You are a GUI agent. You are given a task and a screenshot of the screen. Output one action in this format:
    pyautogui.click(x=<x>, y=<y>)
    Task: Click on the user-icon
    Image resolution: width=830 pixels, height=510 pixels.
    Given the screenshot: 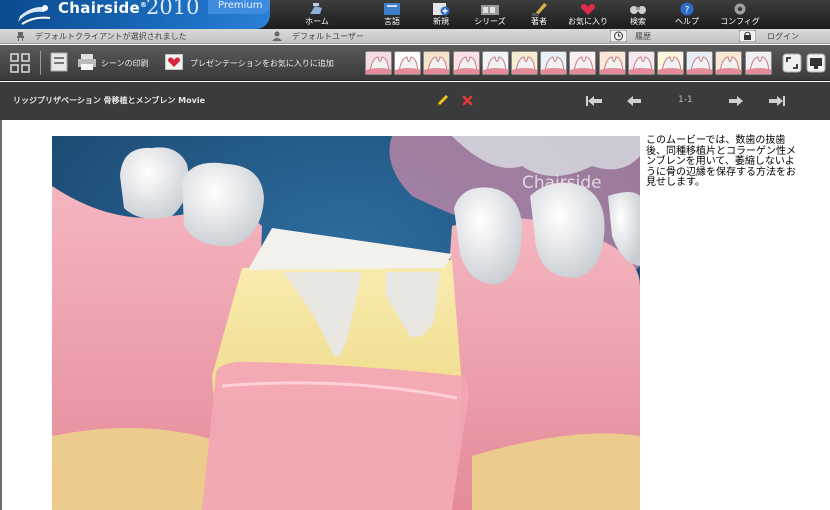 What is the action you would take?
    pyautogui.click(x=277, y=36)
    